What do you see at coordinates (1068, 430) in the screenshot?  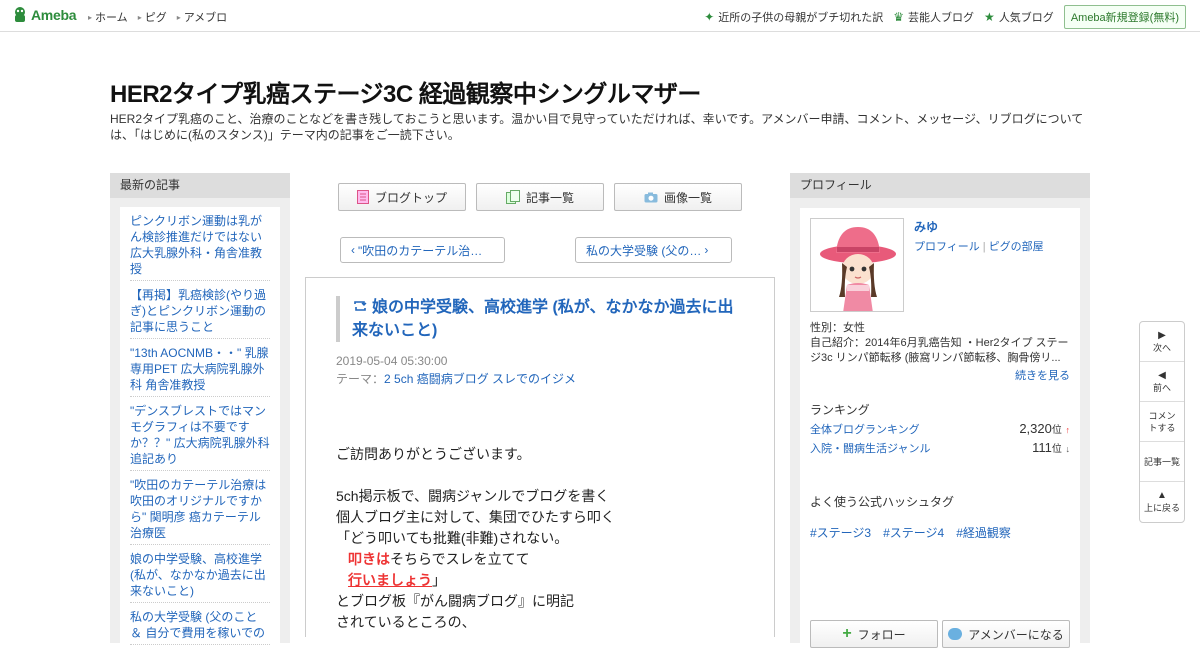 I see `arrow-up-icon: ↑` at bounding box center [1068, 430].